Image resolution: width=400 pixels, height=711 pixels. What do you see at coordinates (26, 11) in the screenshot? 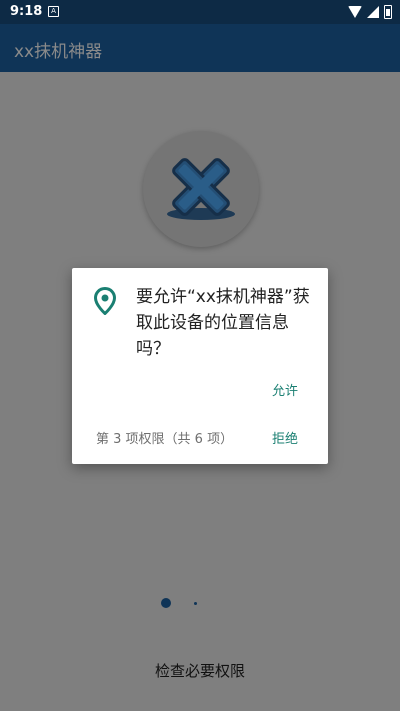
I see `status-time: 9:18` at bounding box center [26, 11].